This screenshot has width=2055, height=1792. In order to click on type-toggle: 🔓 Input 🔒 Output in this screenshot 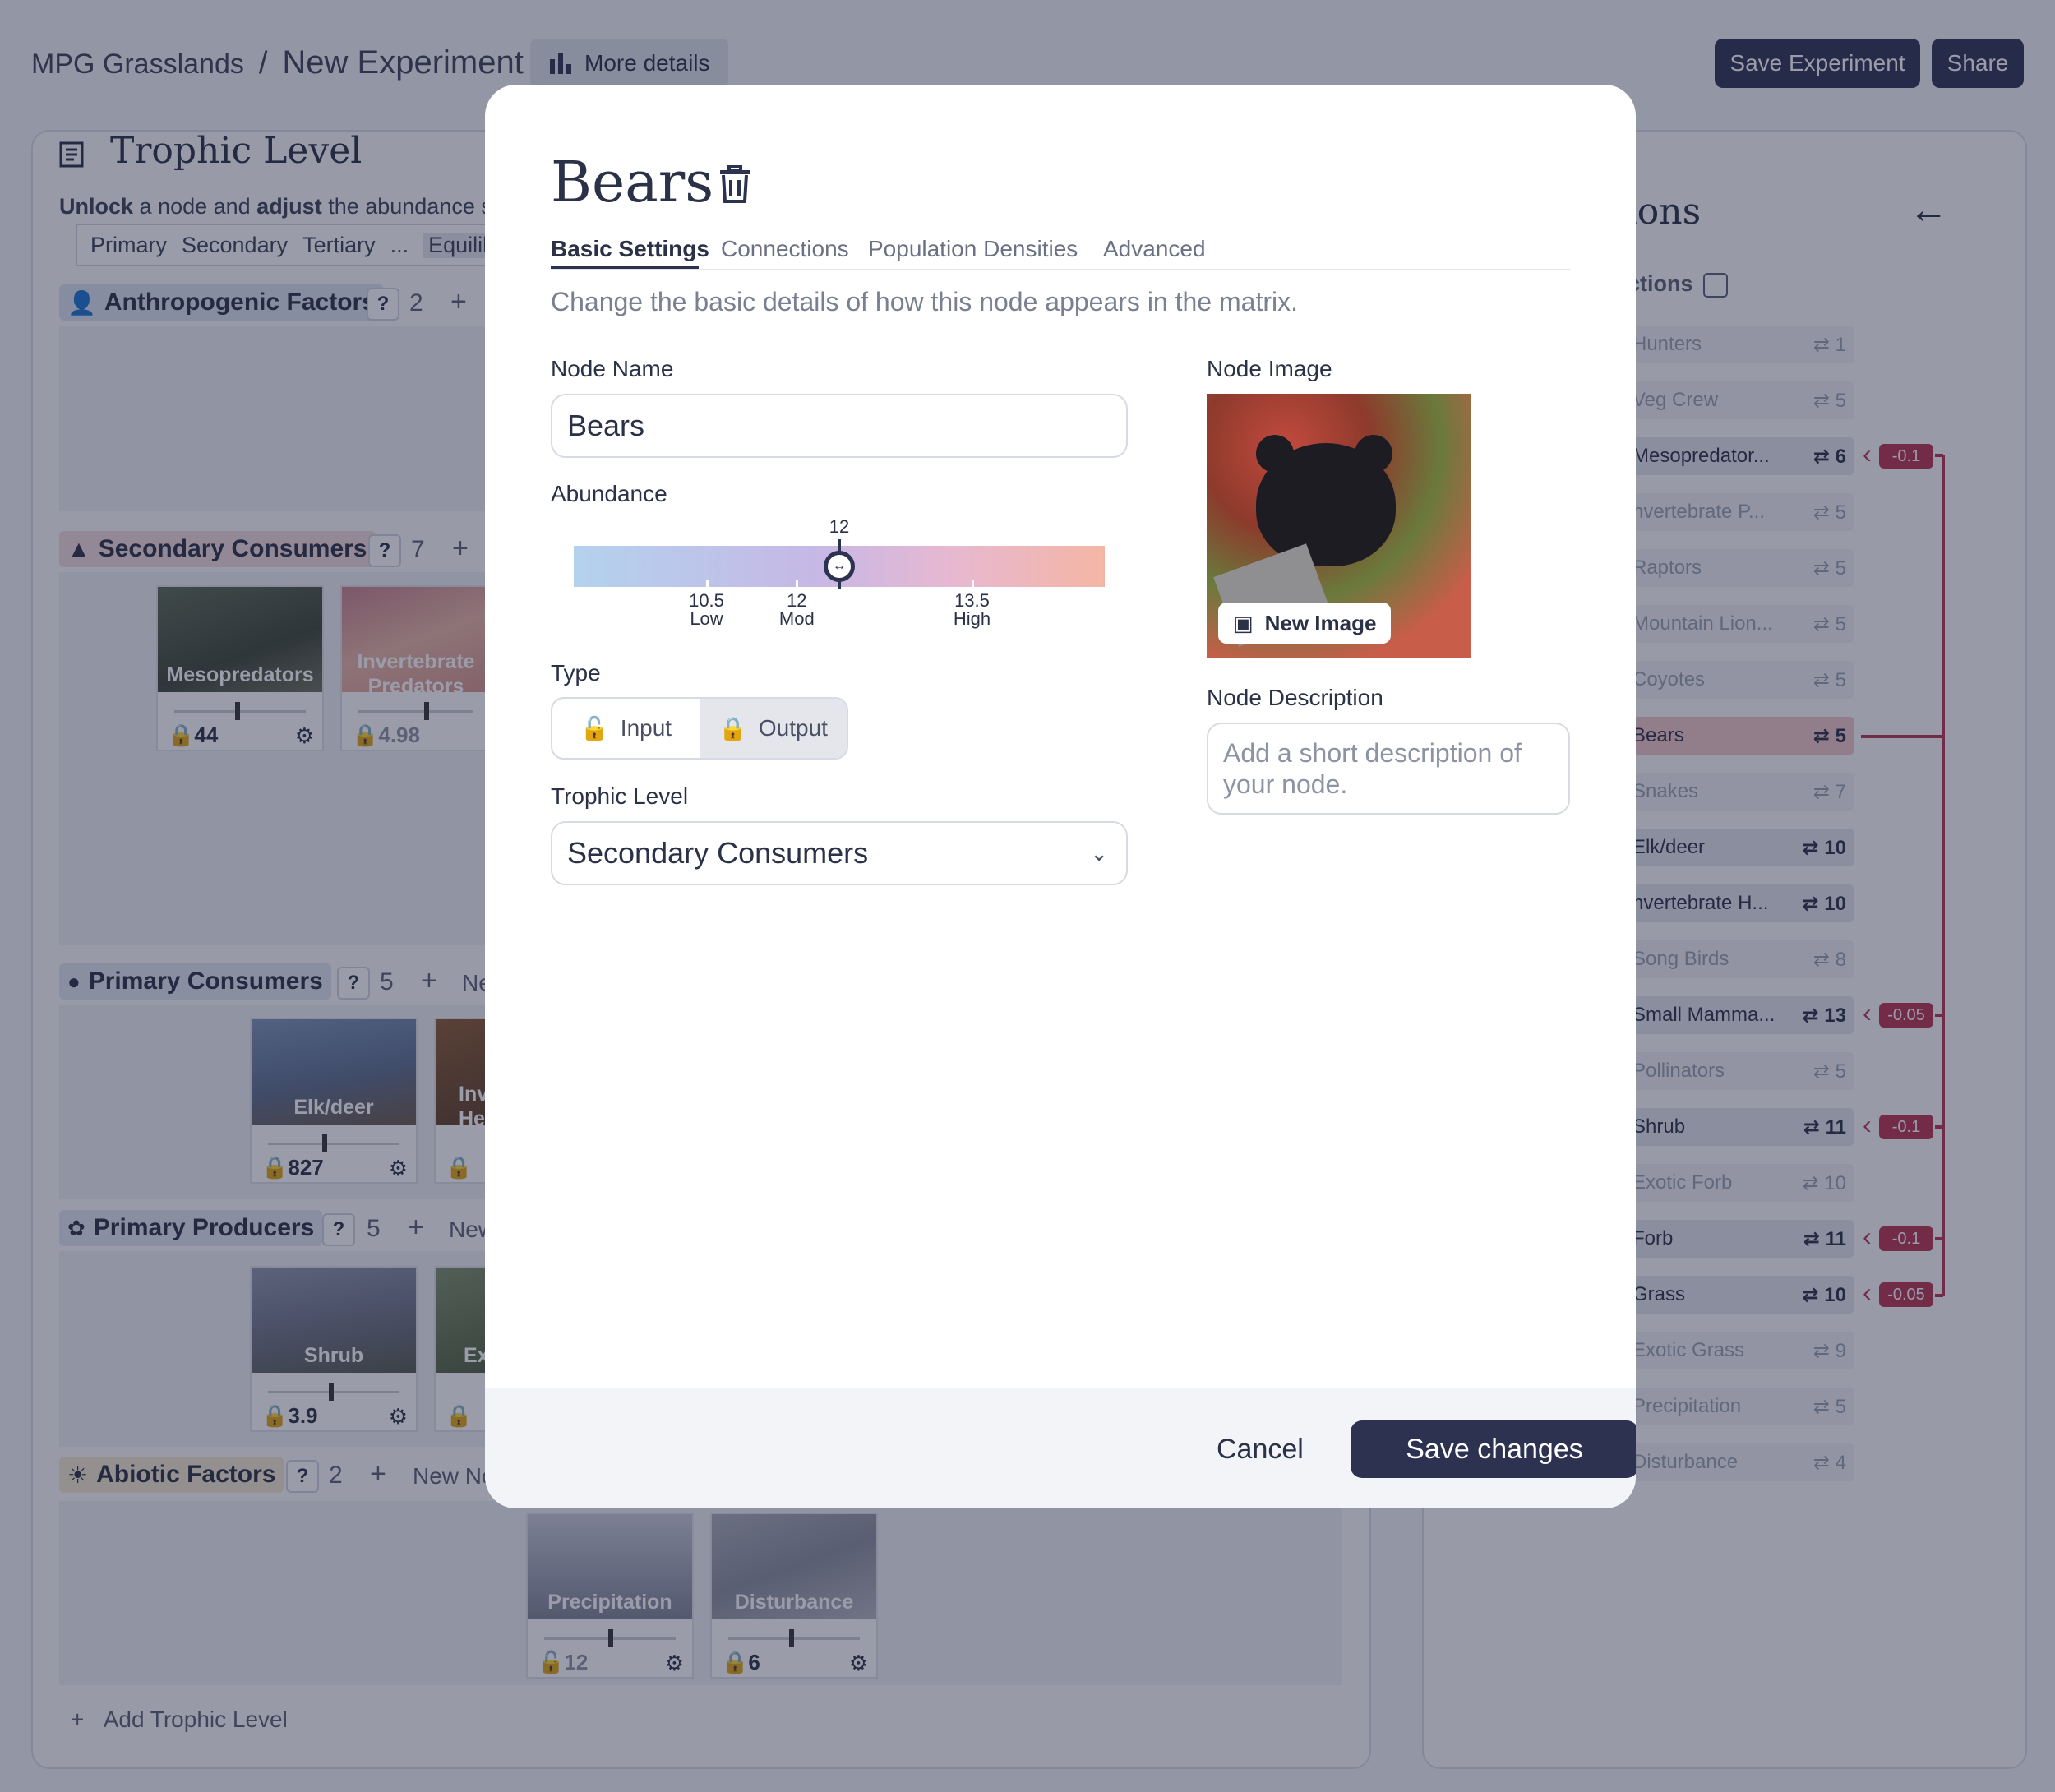, I will do `click(699, 728)`.